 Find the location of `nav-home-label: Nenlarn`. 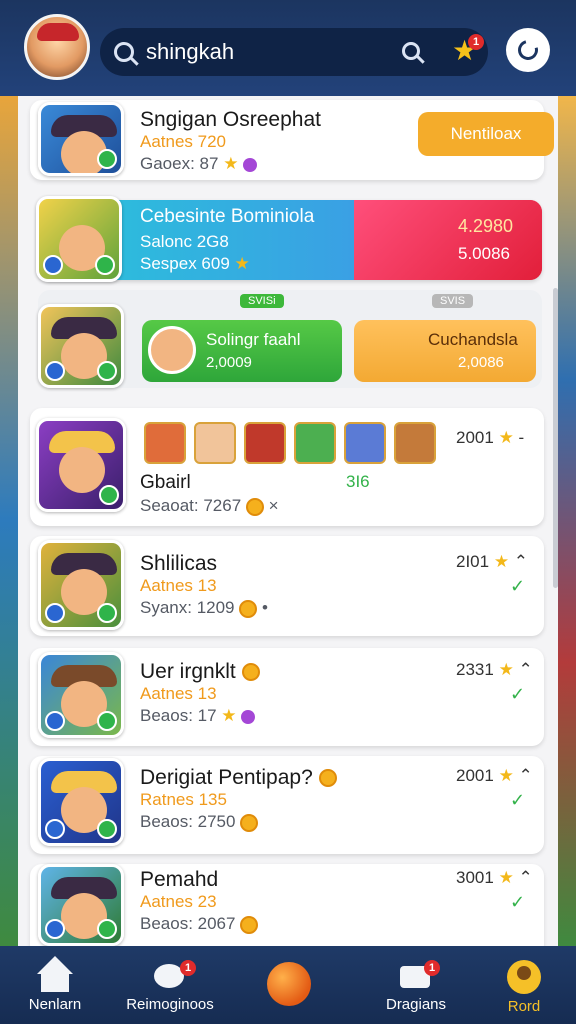

nav-home-label: Nenlarn is located at coordinates (55, 1004).